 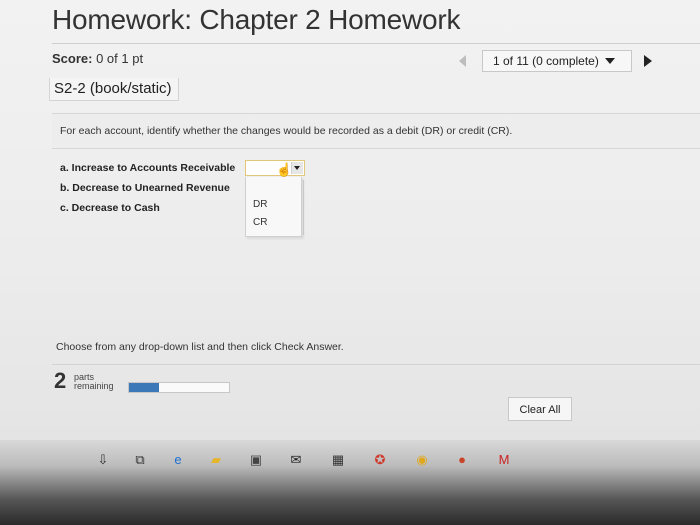 I want to click on dropdown-divider, so click(x=303, y=207).